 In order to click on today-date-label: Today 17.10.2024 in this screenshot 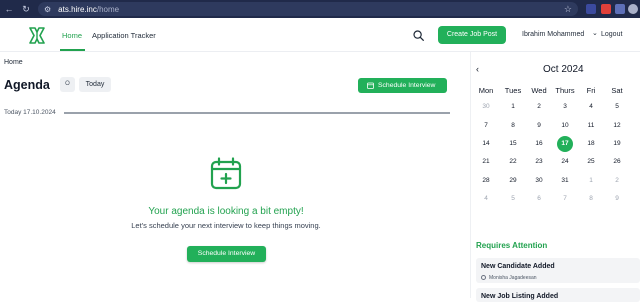, I will do `click(30, 112)`.